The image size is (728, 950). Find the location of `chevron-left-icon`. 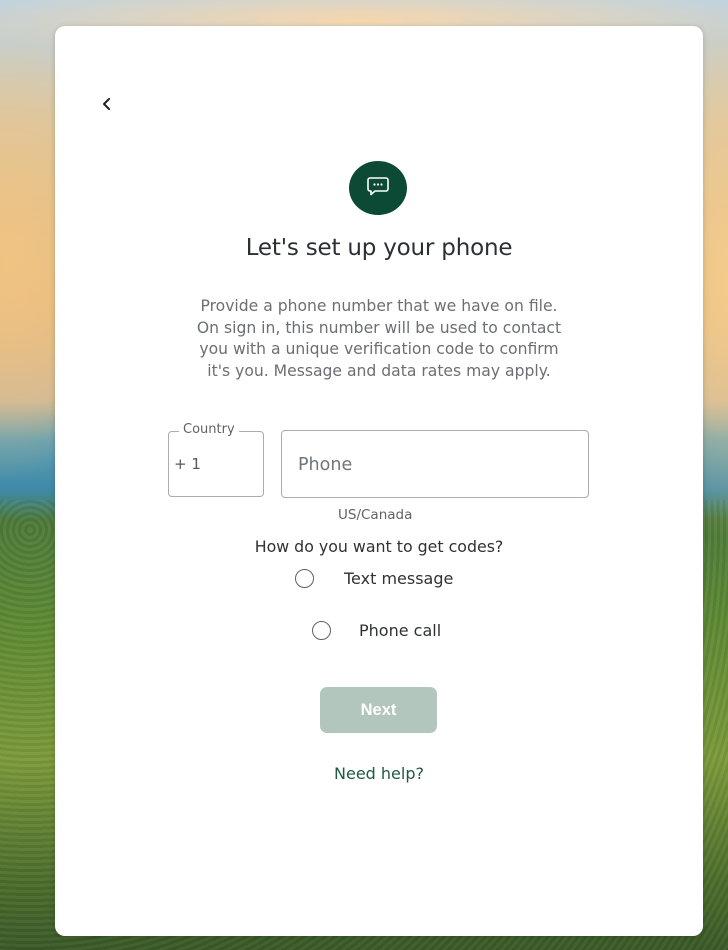

chevron-left-icon is located at coordinates (107, 106).